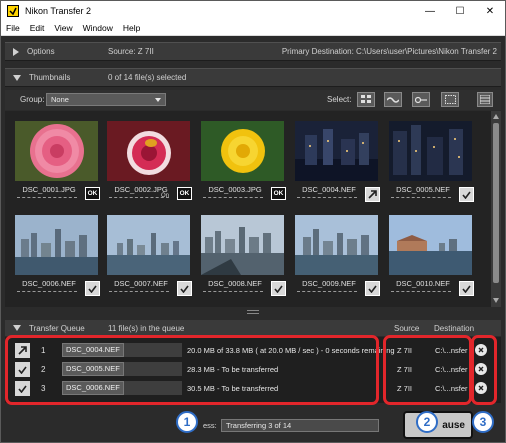  I want to click on thumbnail-item: DSC_0005.NEF, so click(428, 159).